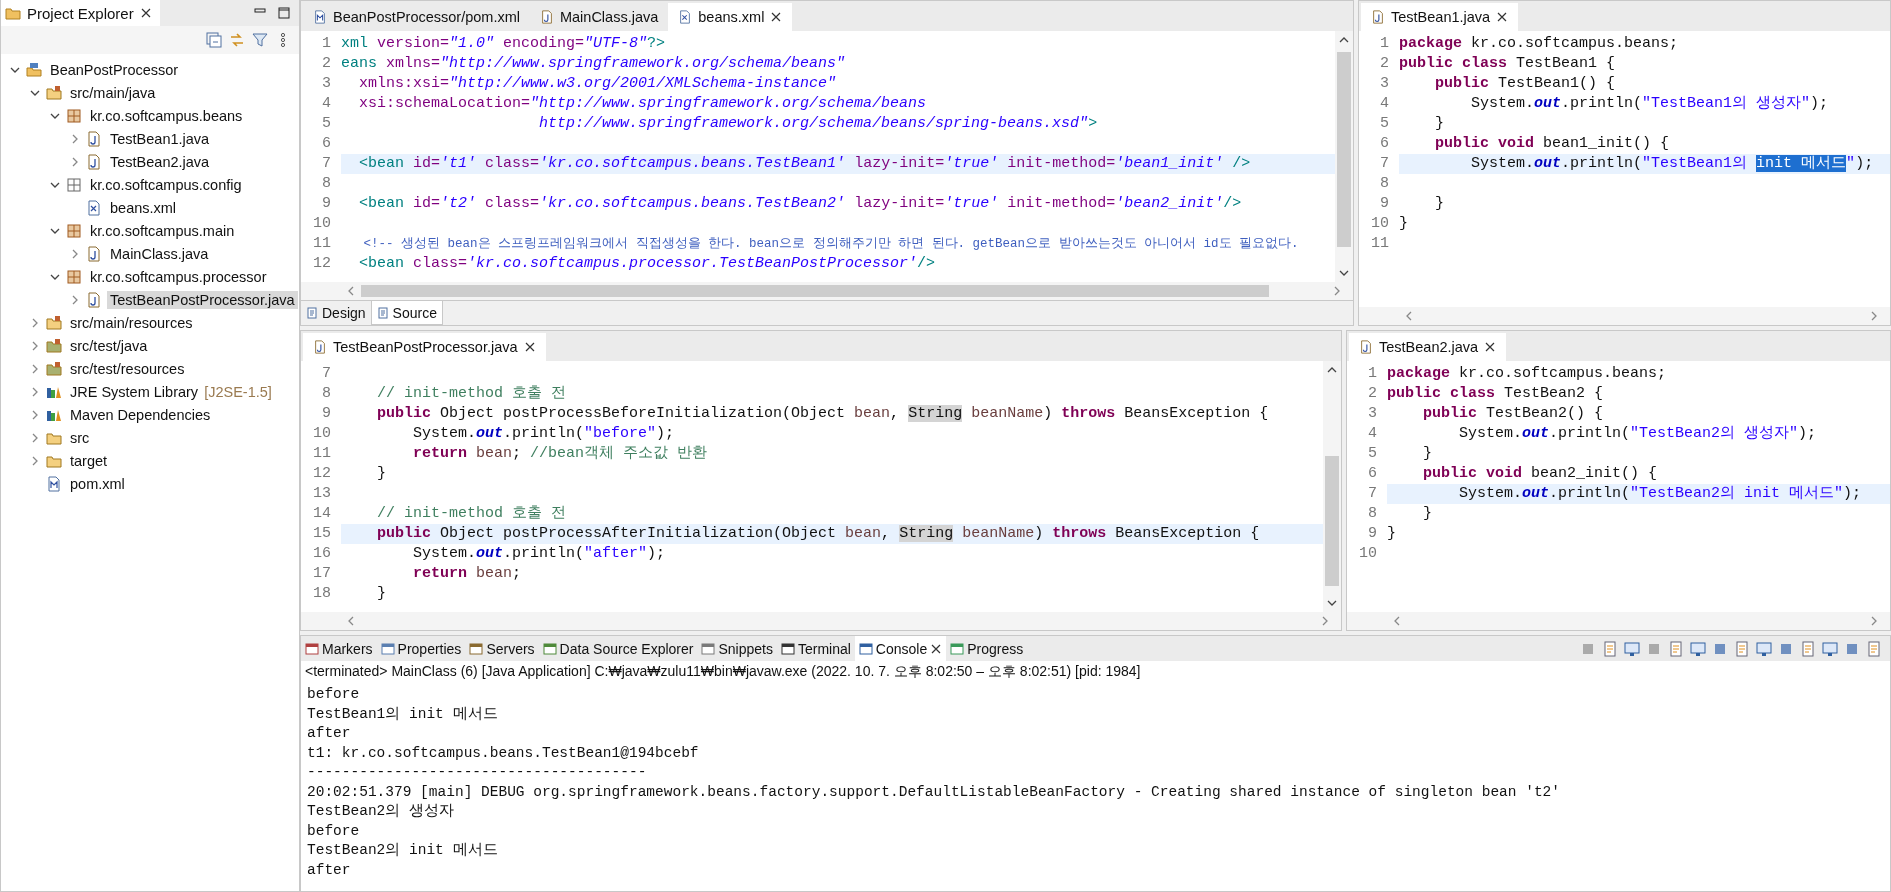 Image resolution: width=1891 pixels, height=892 pixels. Describe the element at coordinates (97, 483) in the screenshot. I see `tree-item: pom.xml` at that location.